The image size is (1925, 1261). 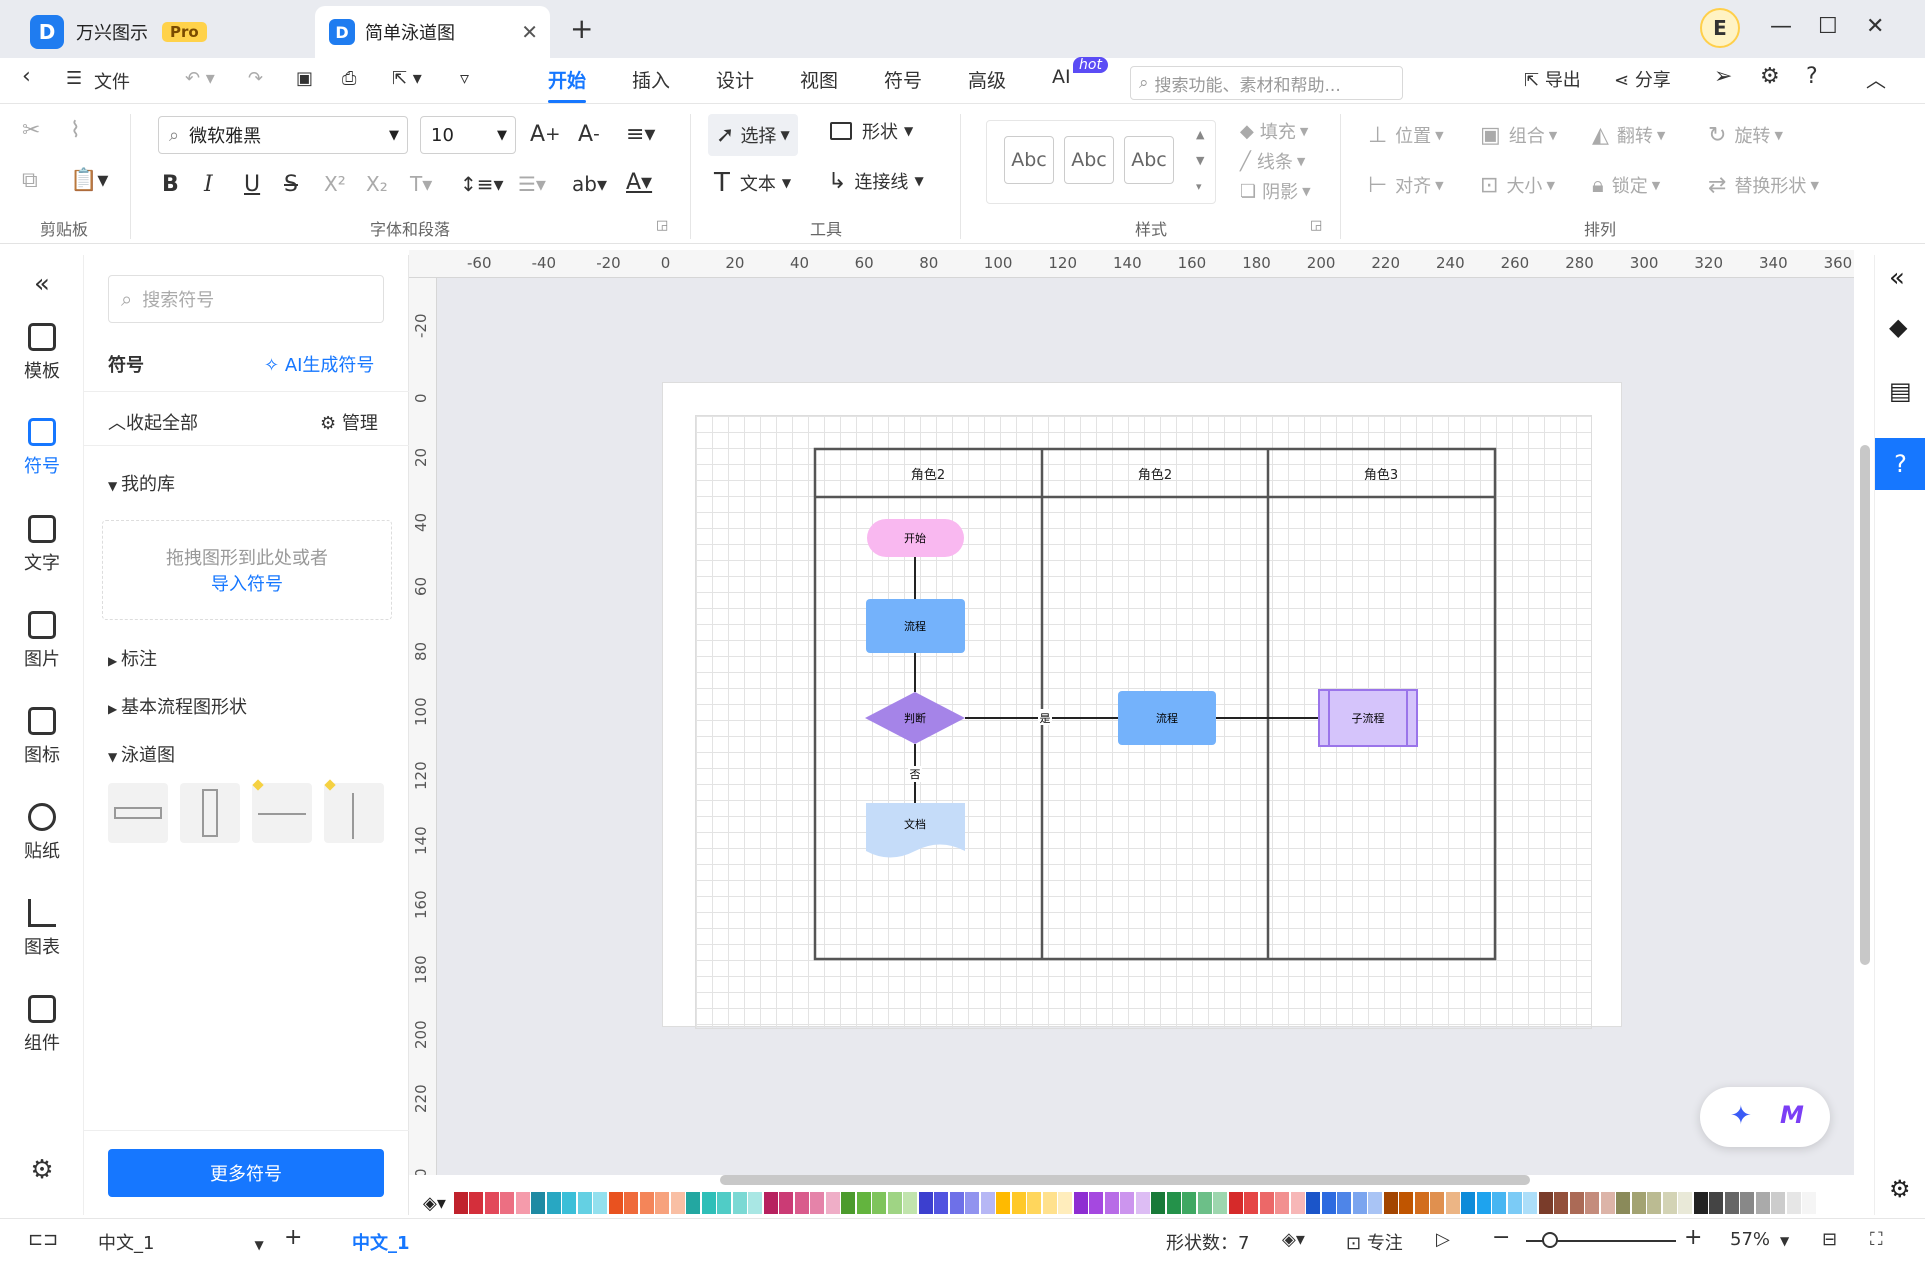 What do you see at coordinates (589, 134) in the screenshot?
I see `decrease-font-icon: A-` at bounding box center [589, 134].